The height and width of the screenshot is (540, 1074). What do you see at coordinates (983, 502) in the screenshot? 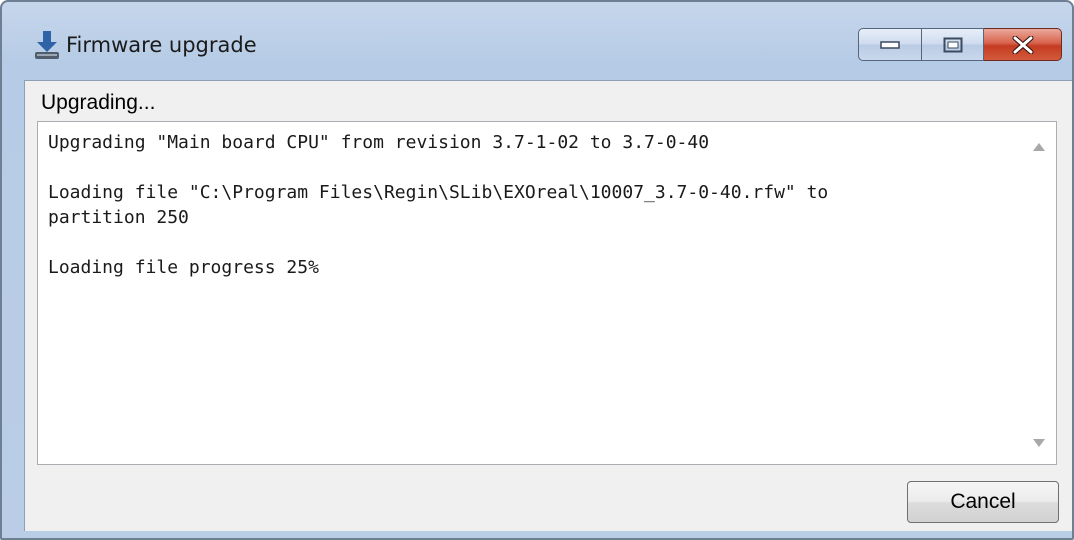
I see `cancel-button: Cancel` at bounding box center [983, 502].